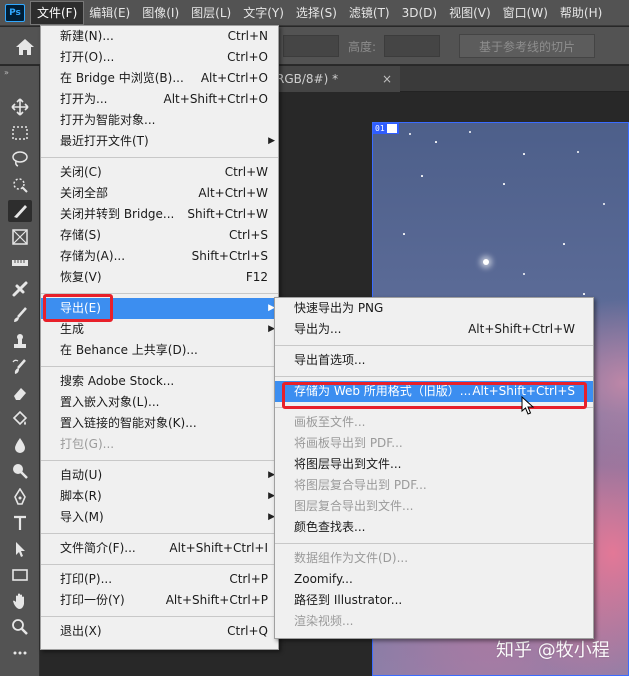 This screenshot has height=676, width=629. Describe the element at coordinates (109, 13) in the screenshot. I see `menu-1: 编辑(E)` at that location.